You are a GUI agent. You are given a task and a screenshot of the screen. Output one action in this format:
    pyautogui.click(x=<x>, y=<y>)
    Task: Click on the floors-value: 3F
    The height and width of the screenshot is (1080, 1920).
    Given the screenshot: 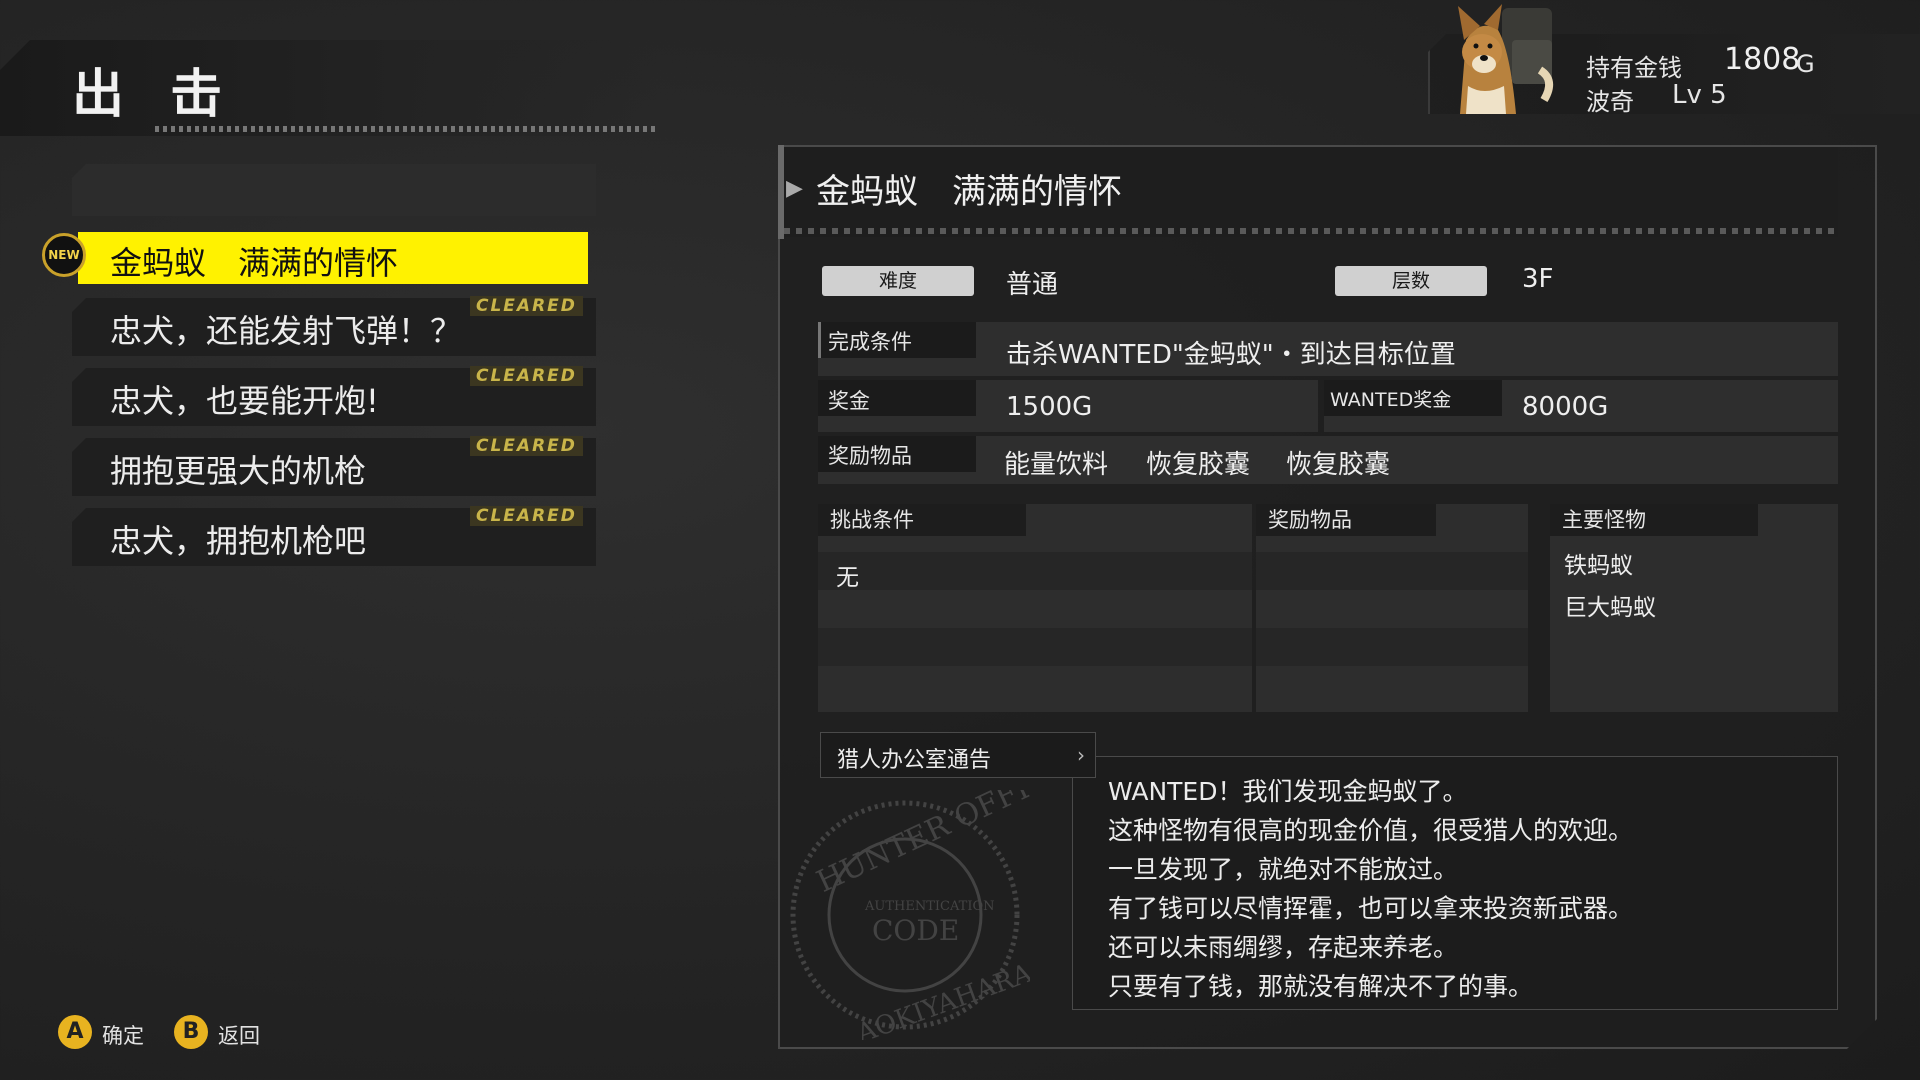 What is the action you would take?
    pyautogui.click(x=1538, y=279)
    